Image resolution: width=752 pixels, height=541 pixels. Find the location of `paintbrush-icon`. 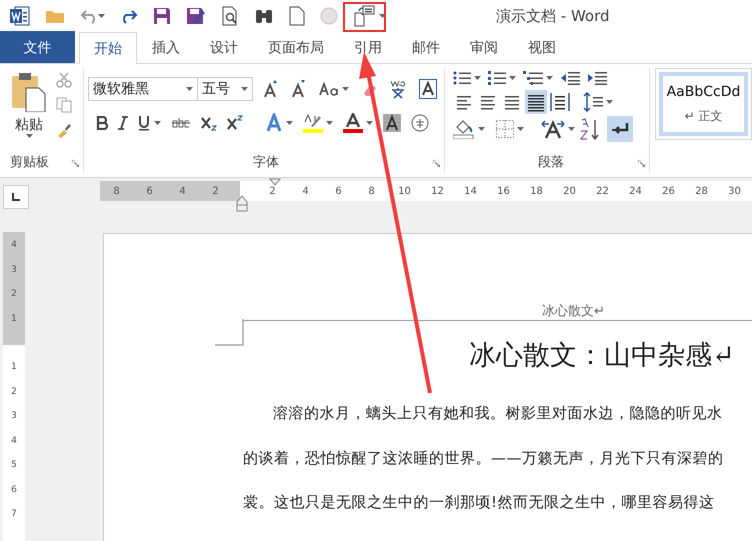

paintbrush-icon is located at coordinates (64, 130).